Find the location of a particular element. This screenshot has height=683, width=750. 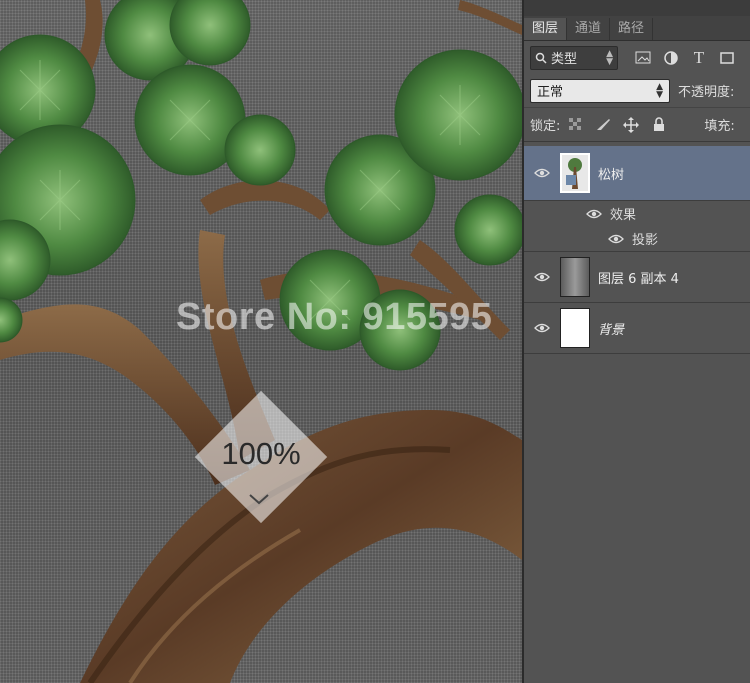

store-watermark: Store No: 915595 is located at coordinates (334, 317).